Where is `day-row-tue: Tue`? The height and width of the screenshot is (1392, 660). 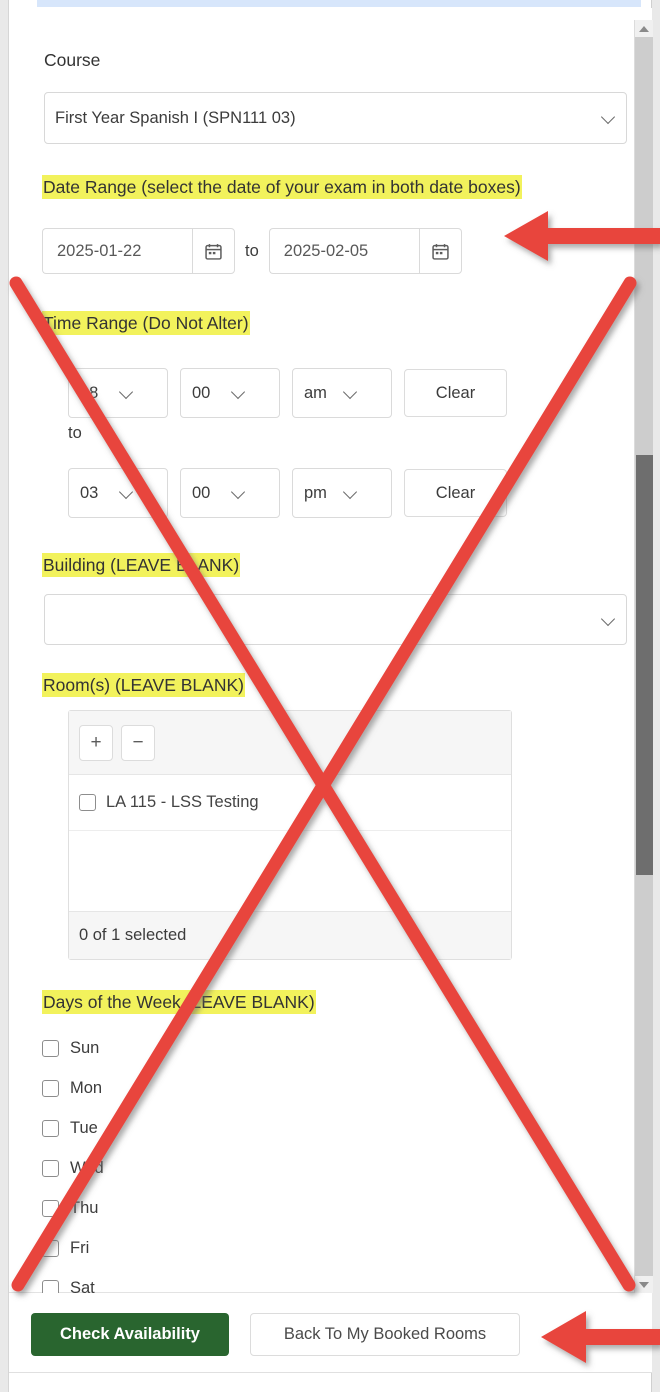 day-row-tue: Tue is located at coordinates (73, 1128).